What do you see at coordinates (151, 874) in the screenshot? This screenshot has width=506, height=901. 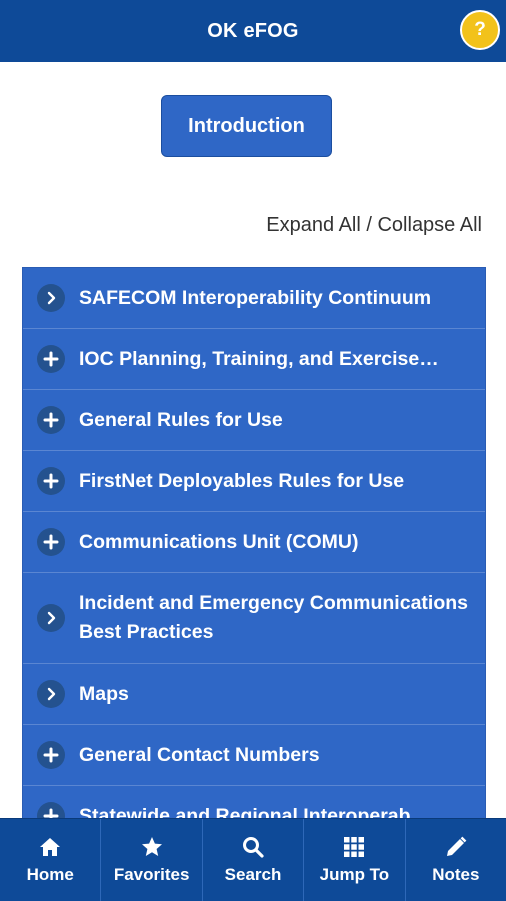 I see `nav-favorites-label: Favorites` at bounding box center [151, 874].